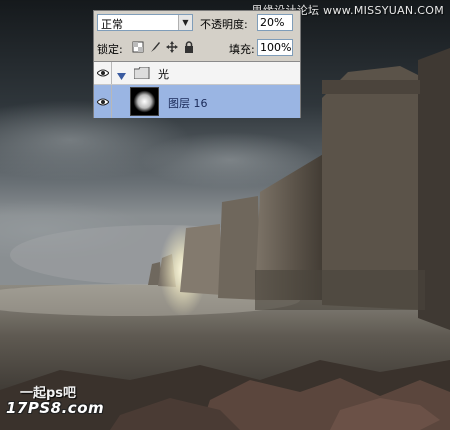 Image resolution: width=450 pixels, height=430 pixels. What do you see at coordinates (272, 22) in the screenshot?
I see `opacity-value: 20%` at bounding box center [272, 22].